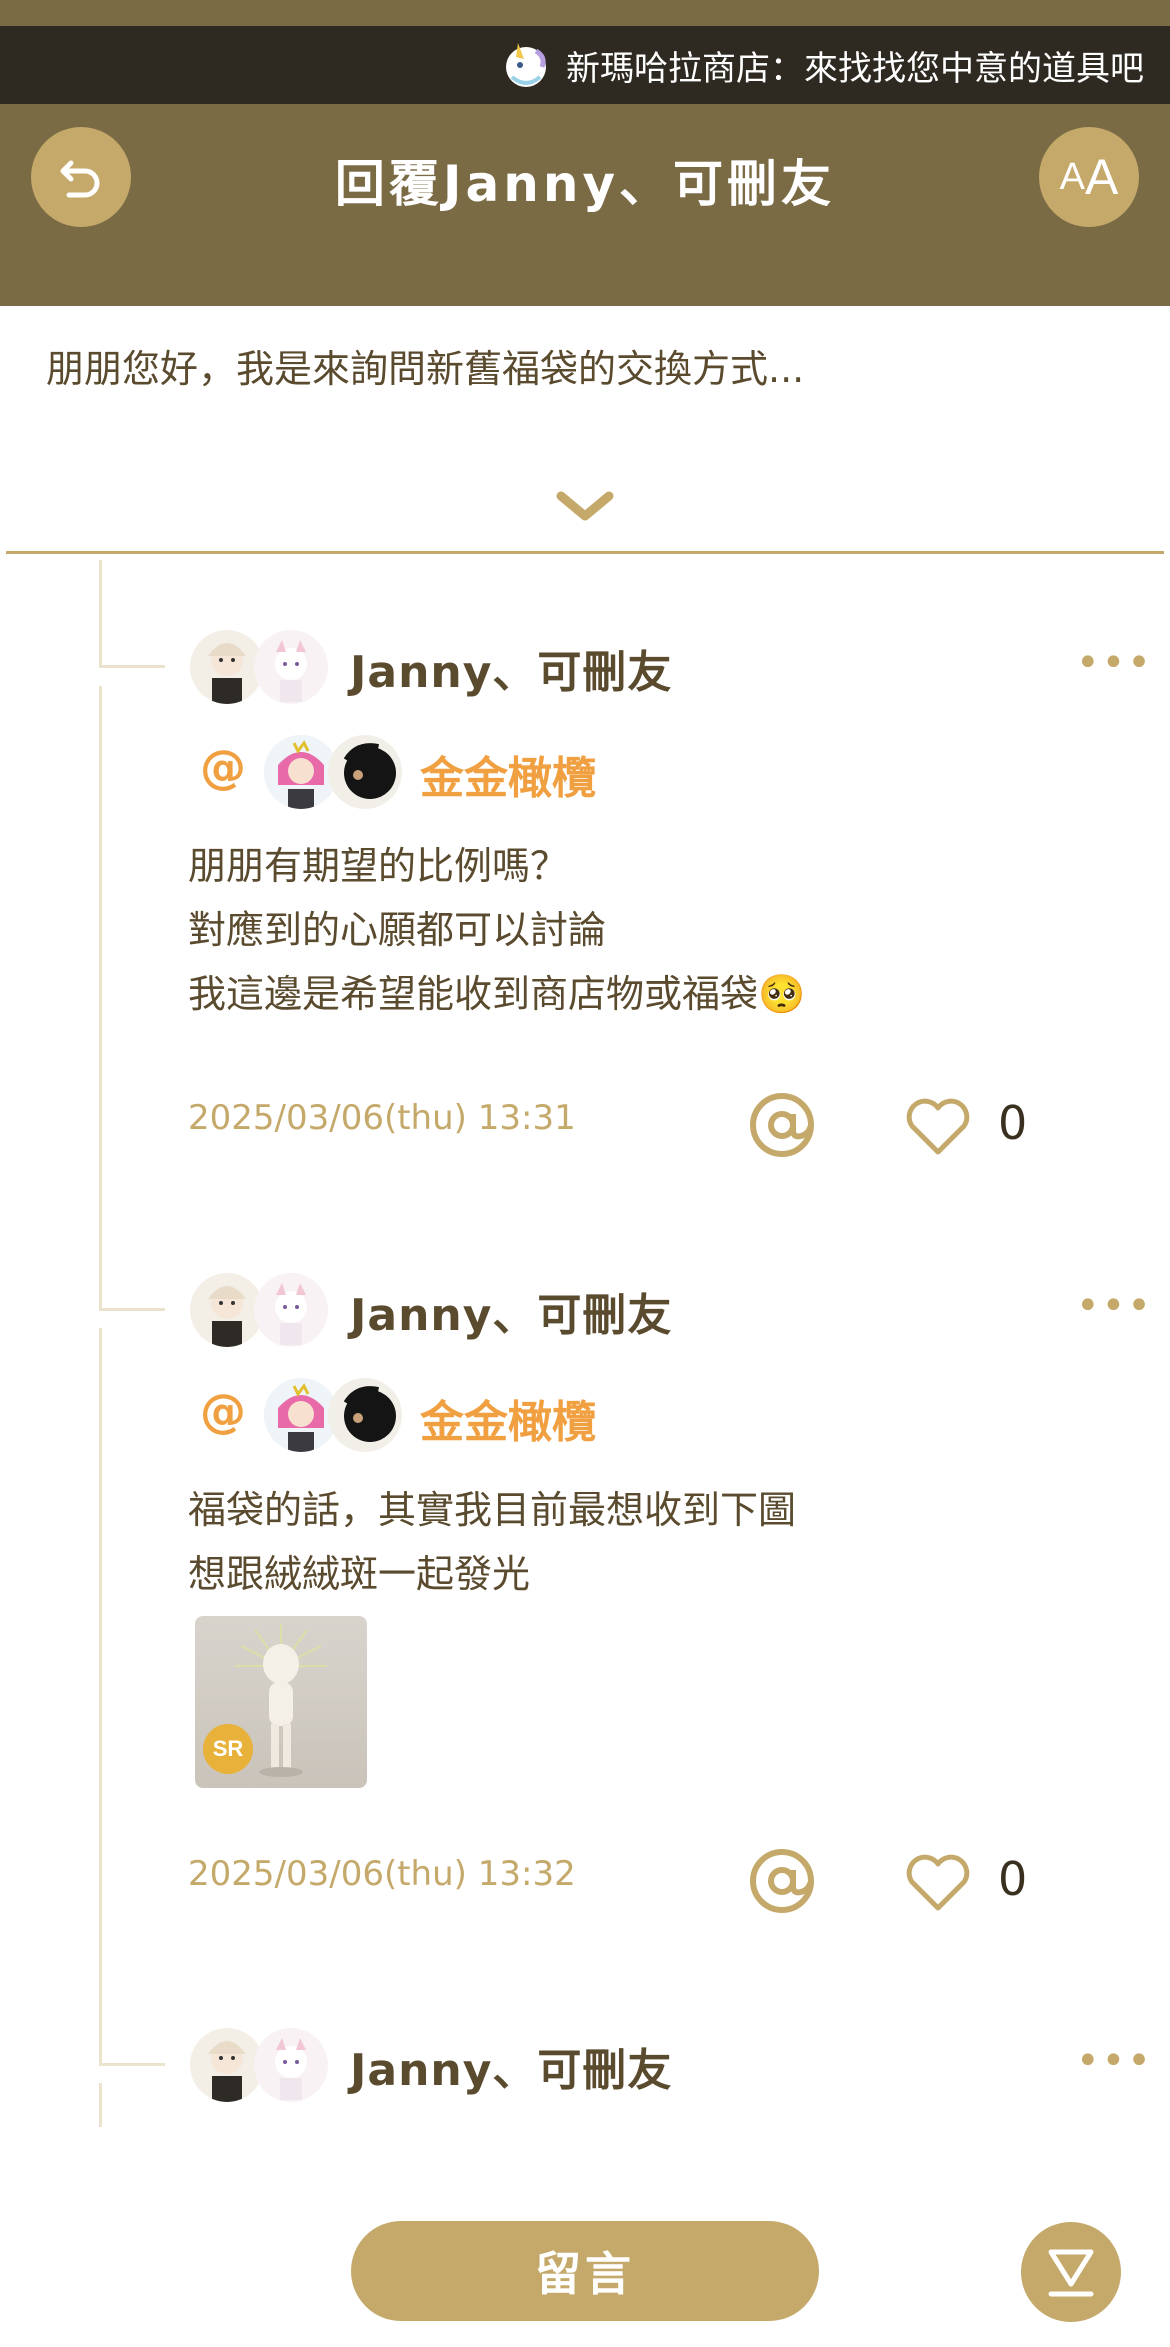 This screenshot has width=1170, height=2347. Describe the element at coordinates (585, 13) in the screenshot. I see `status-strip` at that location.